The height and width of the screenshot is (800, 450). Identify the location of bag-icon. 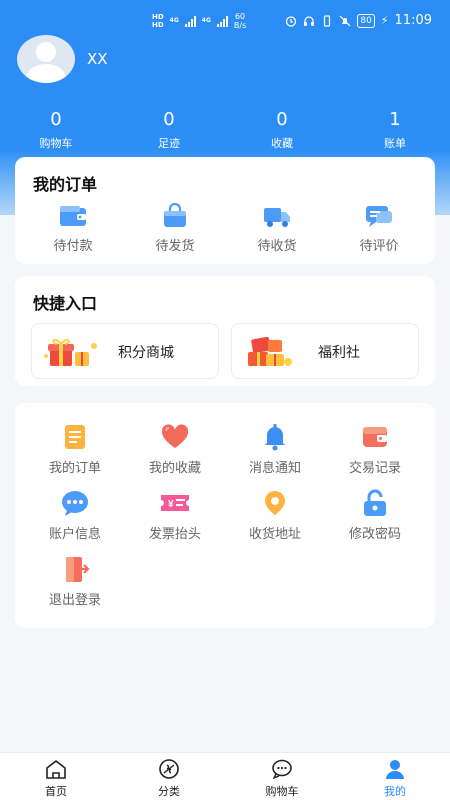
(175, 215).